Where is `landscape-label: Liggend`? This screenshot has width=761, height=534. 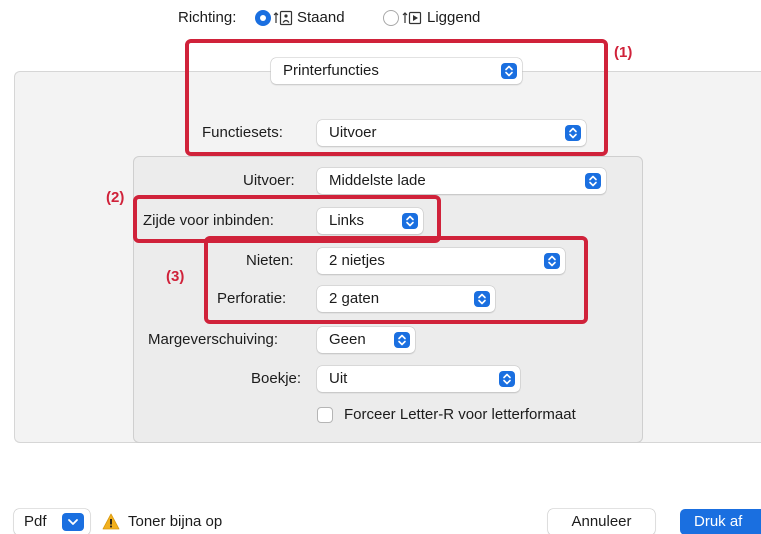
landscape-label: Liggend is located at coordinates (453, 18).